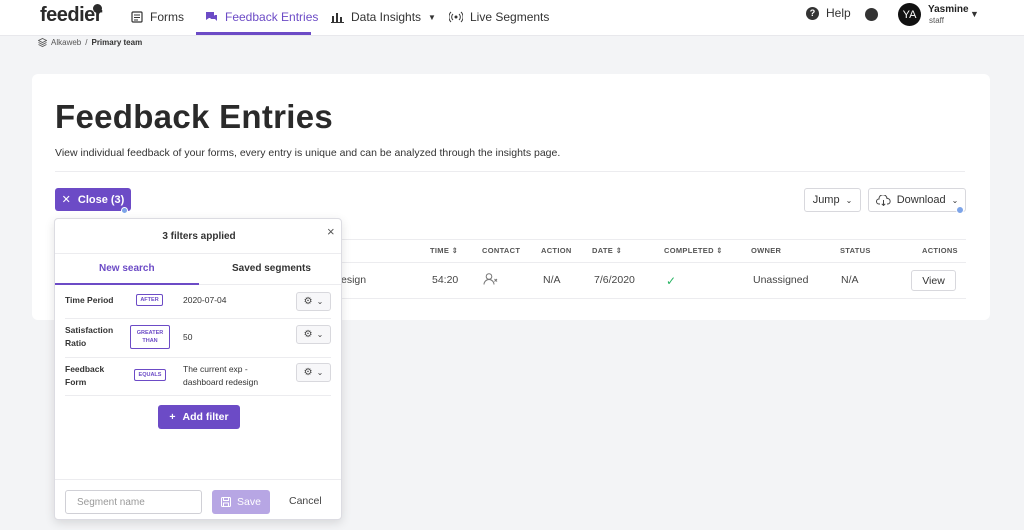 The image size is (1024, 530). Describe the element at coordinates (766, 250) in the screenshot. I see `header-owner: OWNER` at that location.